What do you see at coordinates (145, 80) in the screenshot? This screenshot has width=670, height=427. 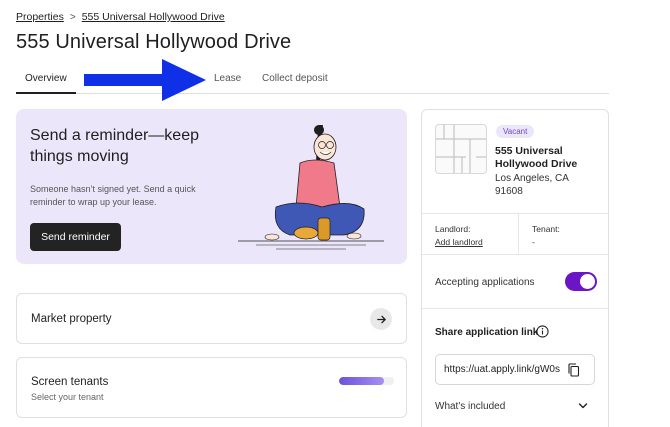 I see `annotation-arrow-icon` at bounding box center [145, 80].